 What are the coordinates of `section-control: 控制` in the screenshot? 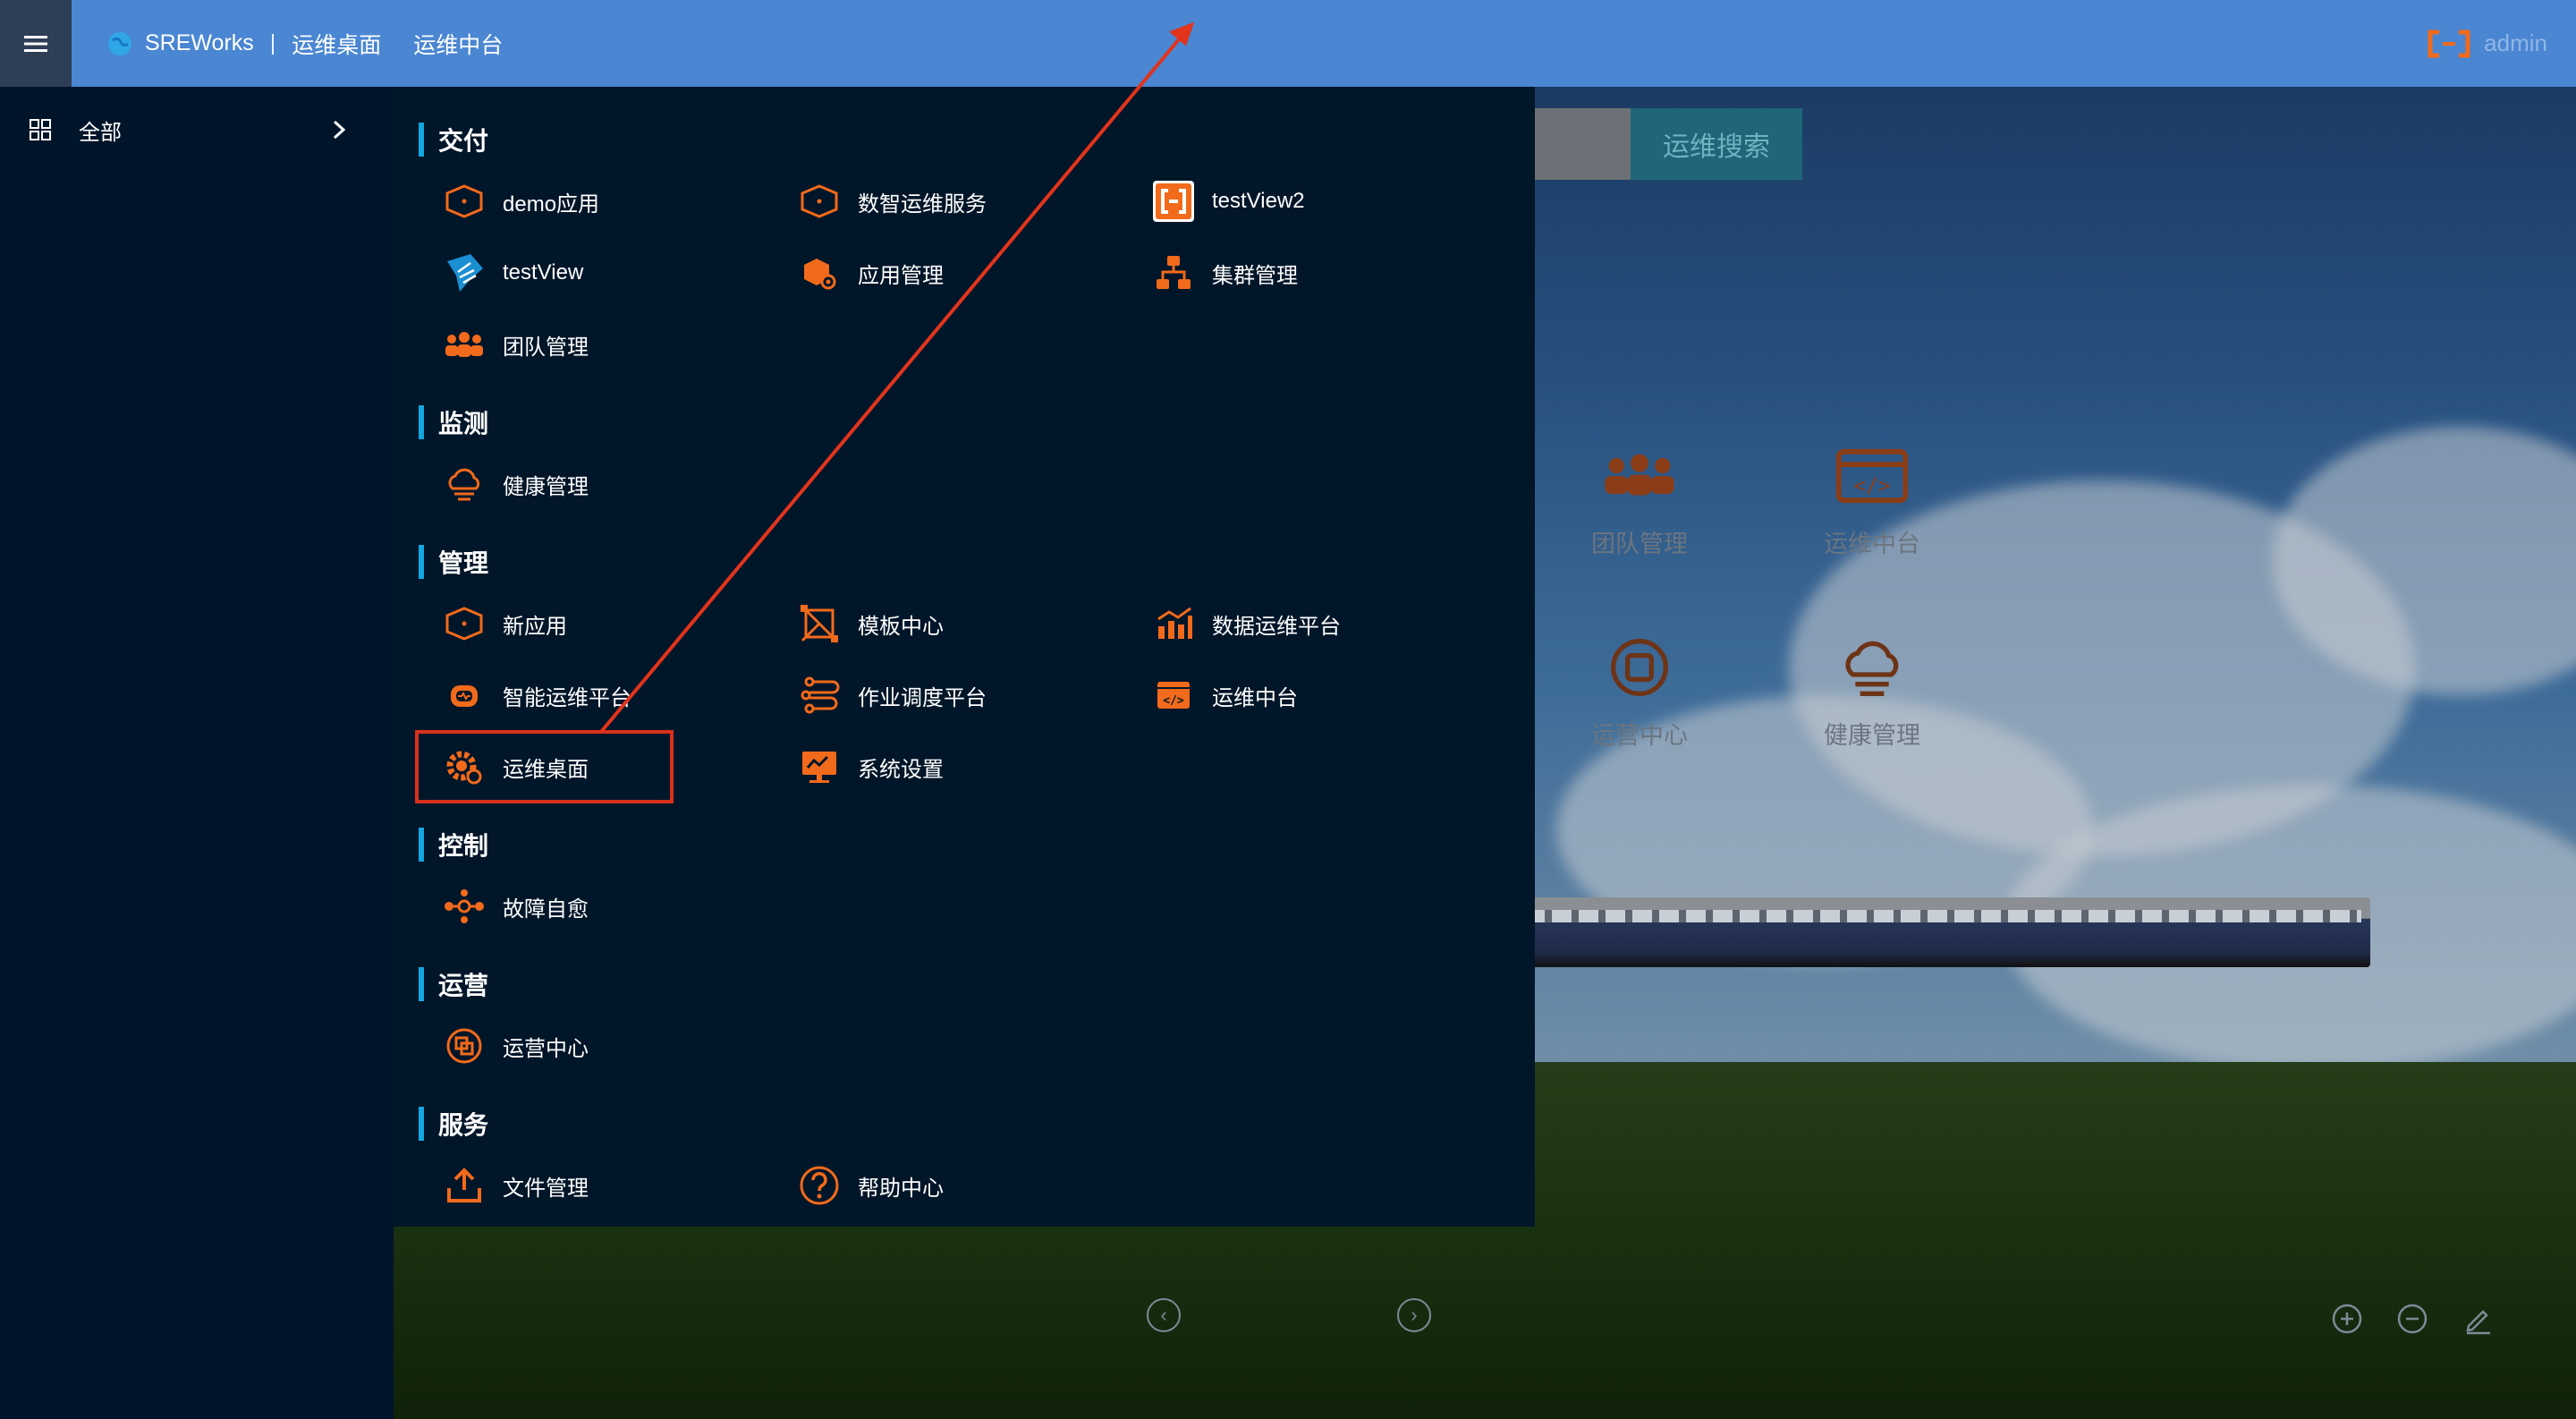 It's located at (453, 844).